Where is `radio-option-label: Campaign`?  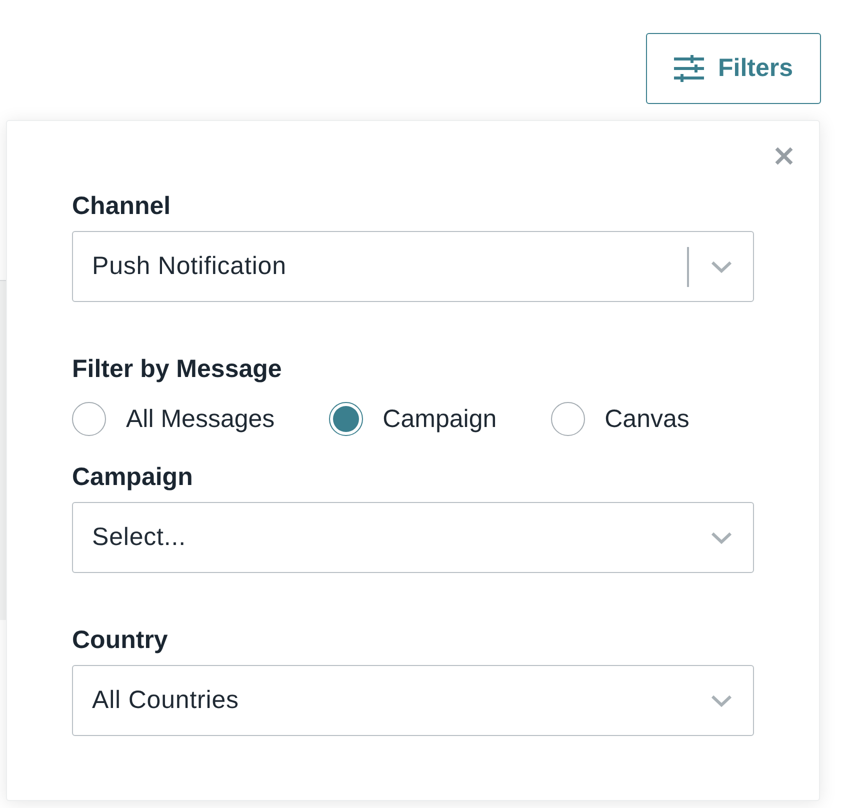
radio-option-label: Campaign is located at coordinates (439, 419).